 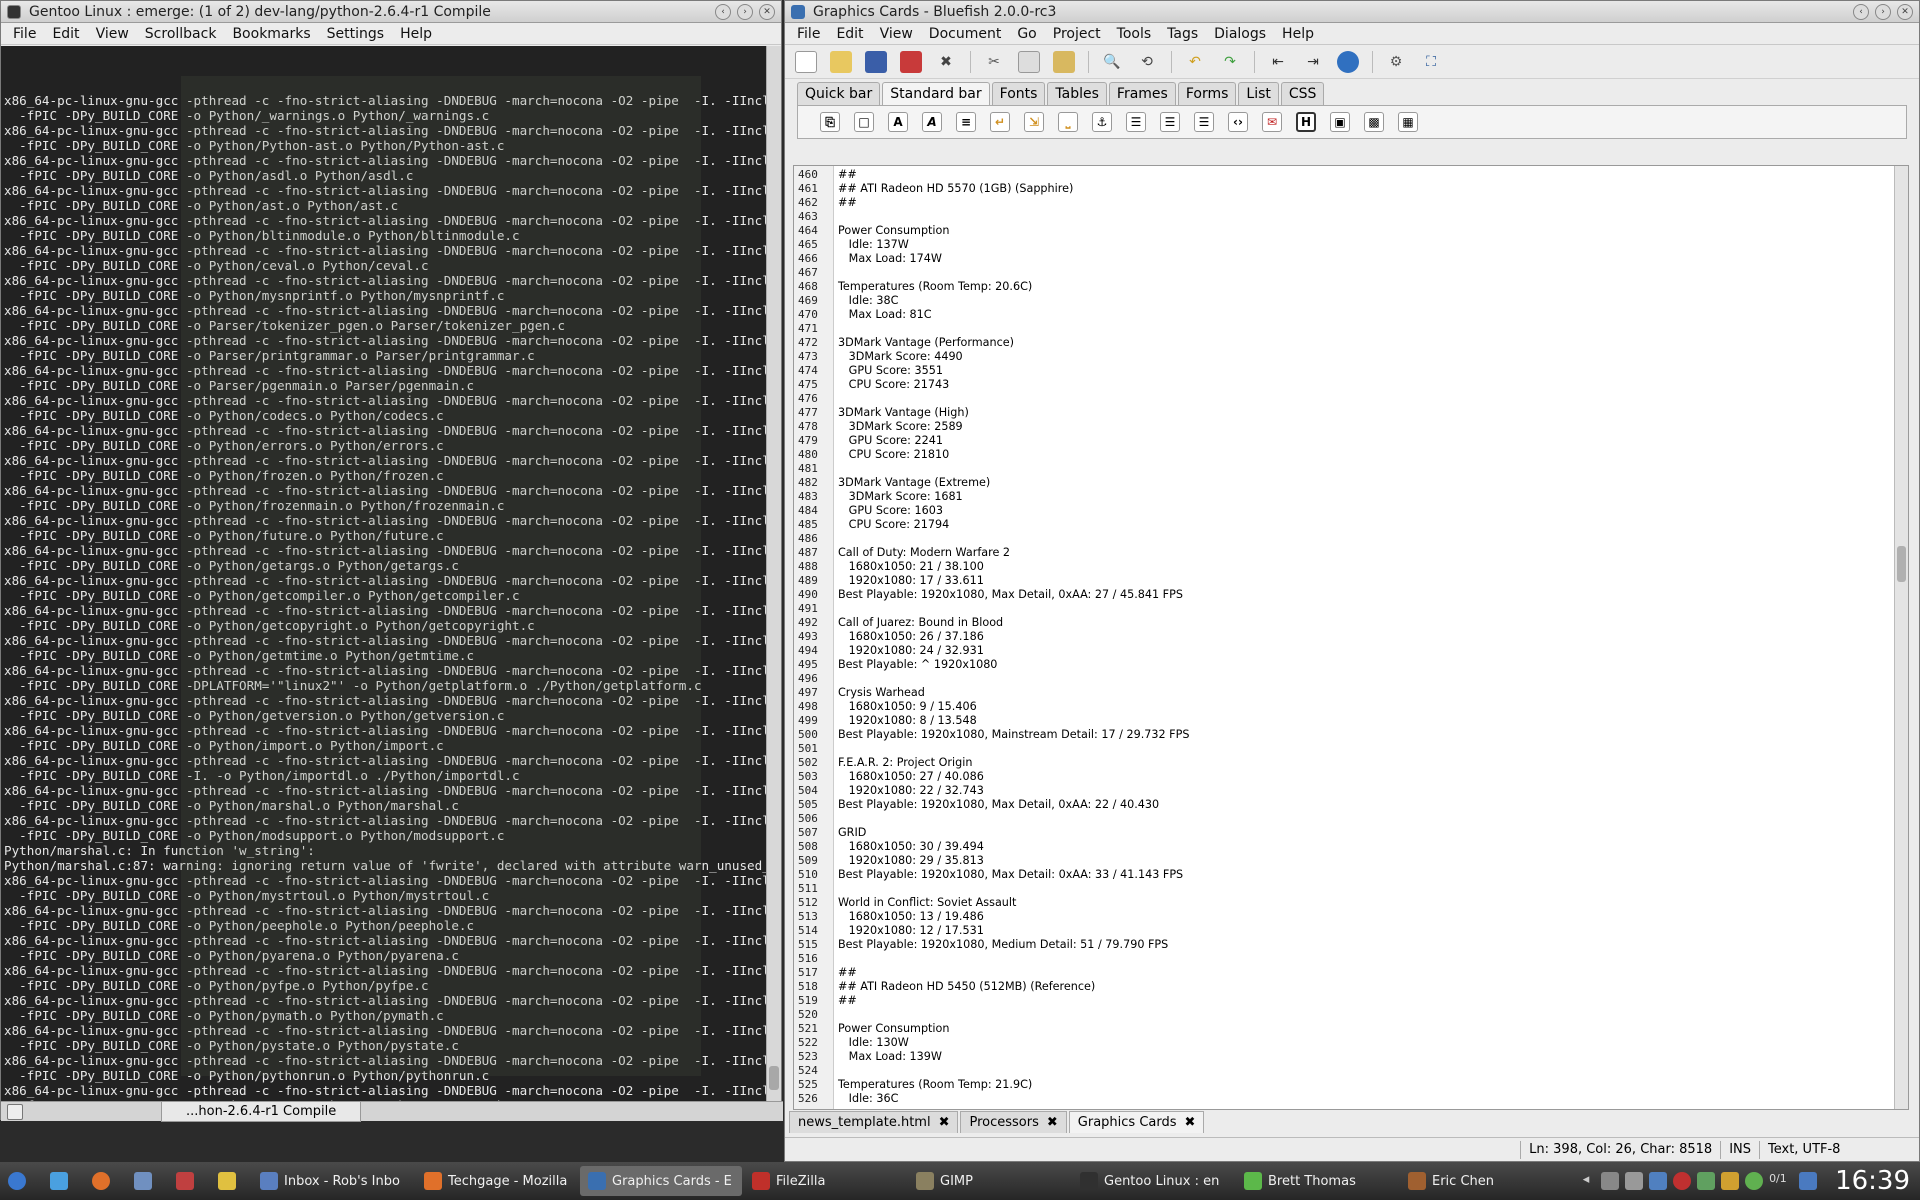 What do you see at coordinates (1658, 1181) in the screenshot?
I see `tray-app-icon` at bounding box center [1658, 1181].